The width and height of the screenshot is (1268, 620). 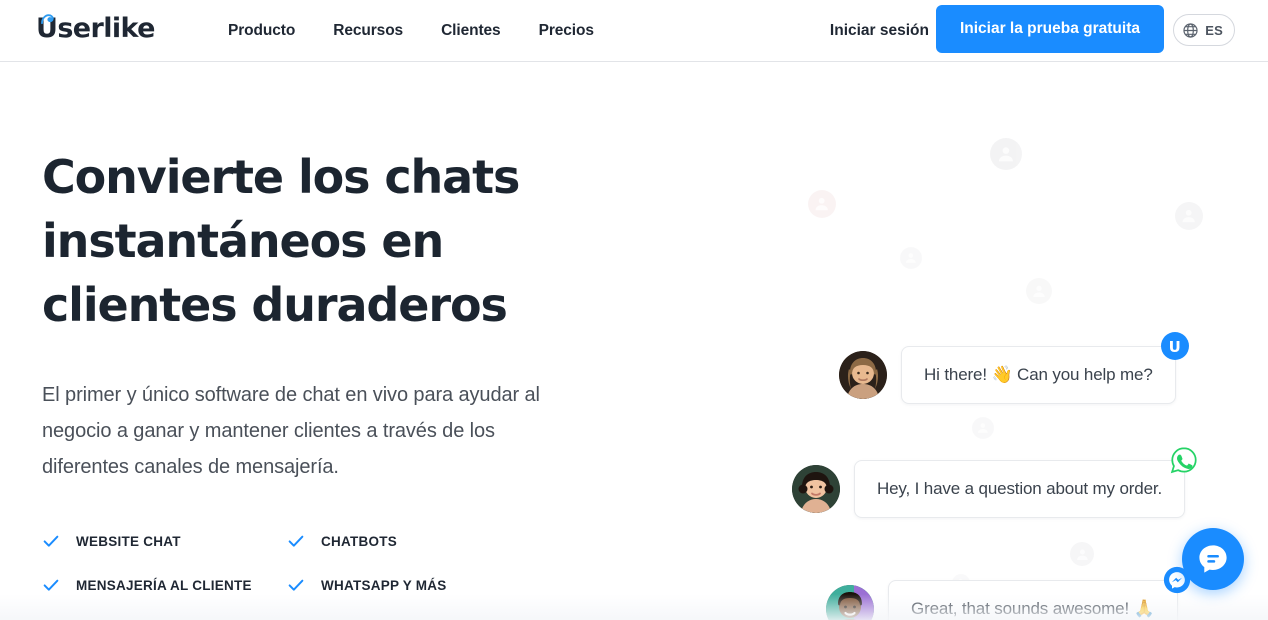 What do you see at coordinates (128, 541) in the screenshot?
I see `feature-label: WEBSITE CHAT` at bounding box center [128, 541].